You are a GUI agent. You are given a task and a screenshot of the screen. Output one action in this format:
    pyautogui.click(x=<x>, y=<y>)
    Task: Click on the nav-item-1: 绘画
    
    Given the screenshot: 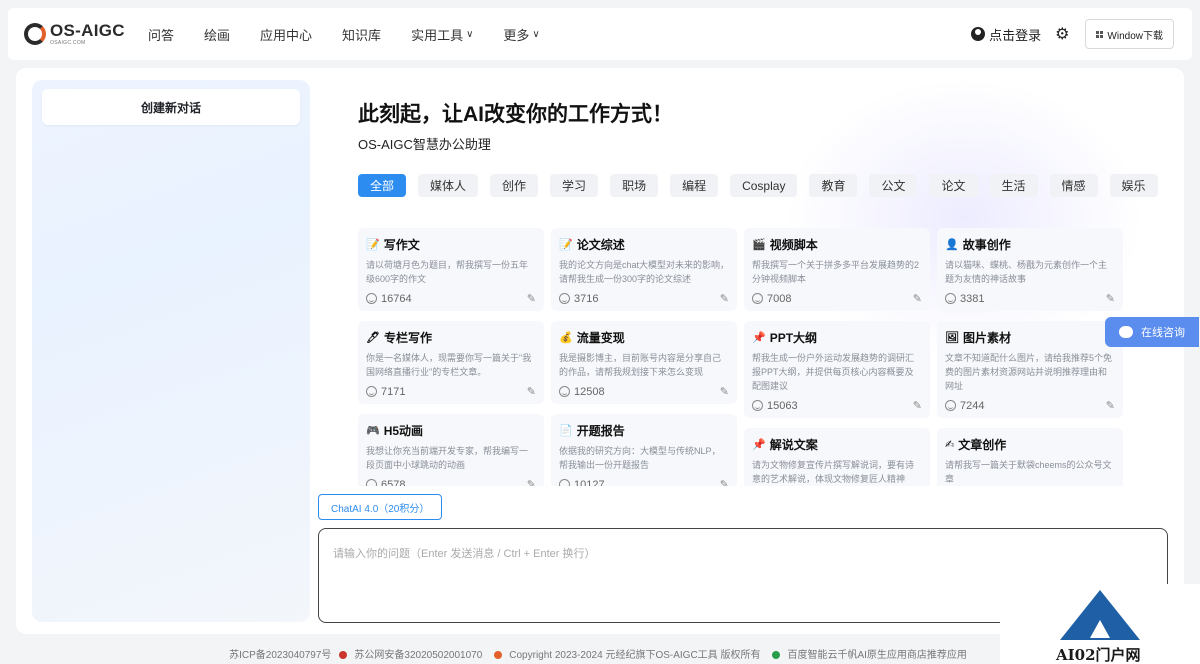 What is the action you would take?
    pyautogui.click(x=217, y=34)
    